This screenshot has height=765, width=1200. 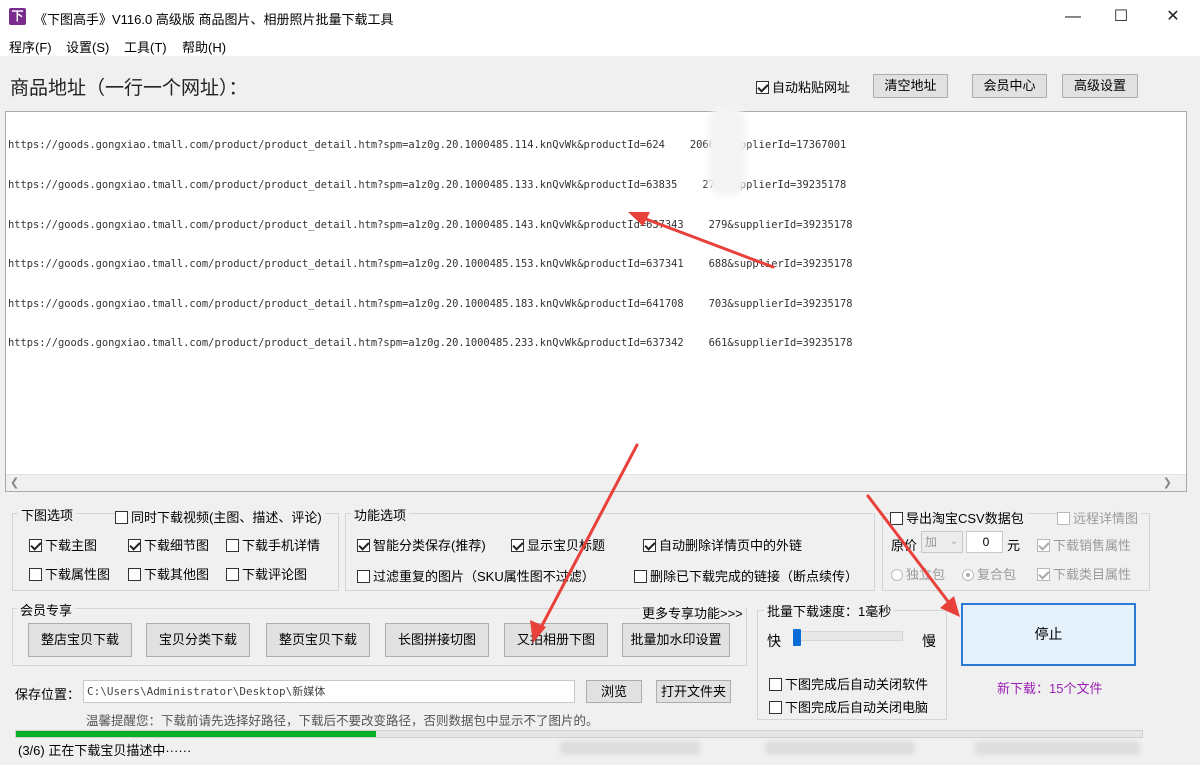 I want to click on auto-close-software-checkbox: 下图完成后自动关闭软件, so click(x=848, y=683).